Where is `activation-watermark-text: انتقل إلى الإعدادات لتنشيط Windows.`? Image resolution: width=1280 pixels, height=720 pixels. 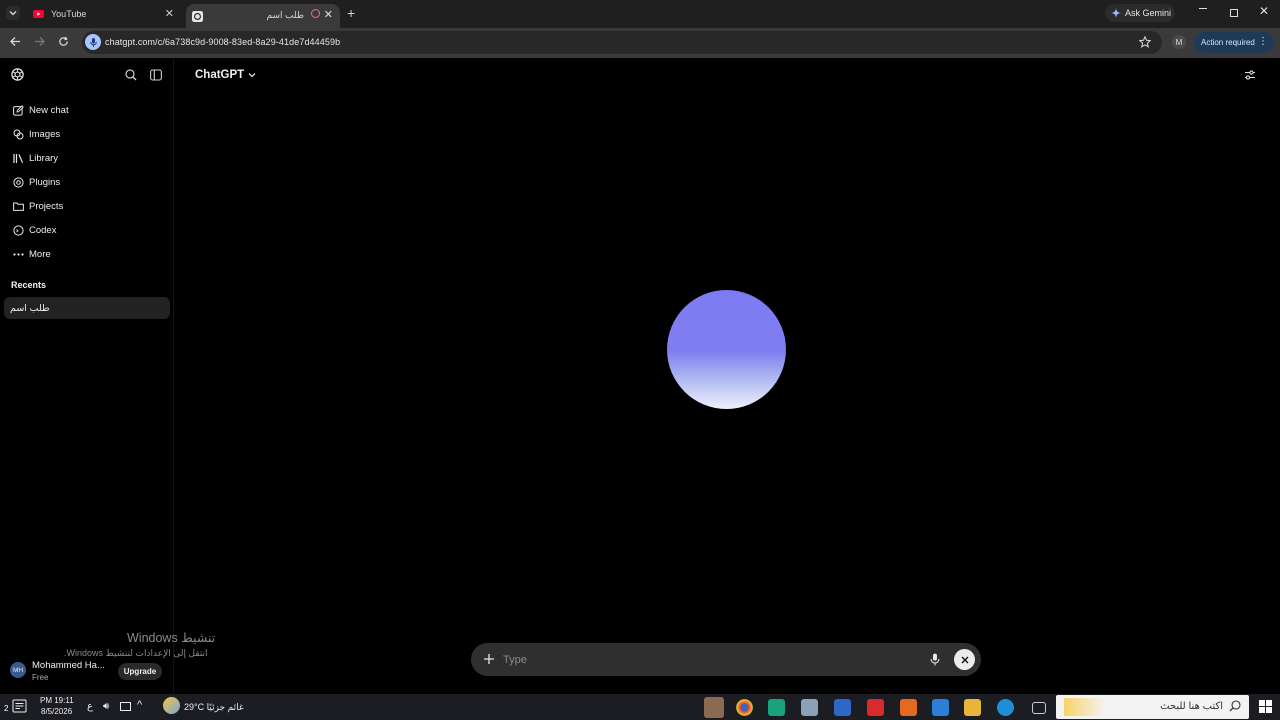
activation-watermark-text: انتقل إلى الإعدادات لتنشيط Windows. is located at coordinates (136, 653).